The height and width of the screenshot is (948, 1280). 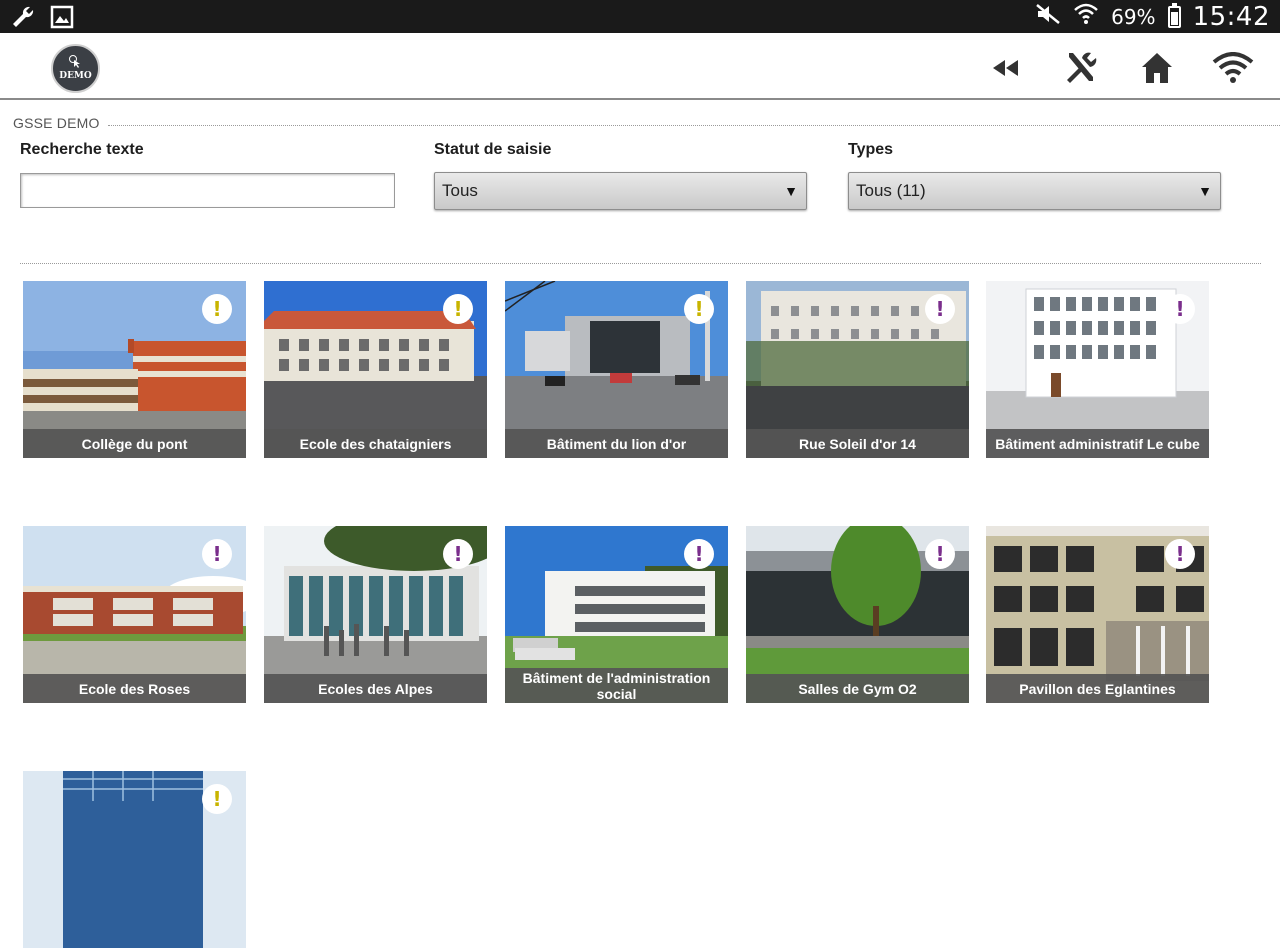 What do you see at coordinates (1097, 369) in the screenshot?
I see `building-tile: ! Bâtiment administratif Le cube` at bounding box center [1097, 369].